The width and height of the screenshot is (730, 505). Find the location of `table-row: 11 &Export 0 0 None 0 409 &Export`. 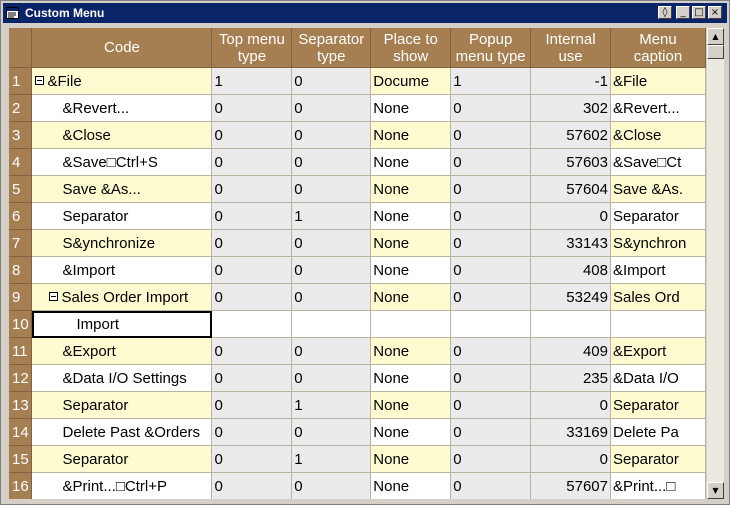

table-row: 11 &Export 0 0 None 0 409 &Export is located at coordinates (357, 351).